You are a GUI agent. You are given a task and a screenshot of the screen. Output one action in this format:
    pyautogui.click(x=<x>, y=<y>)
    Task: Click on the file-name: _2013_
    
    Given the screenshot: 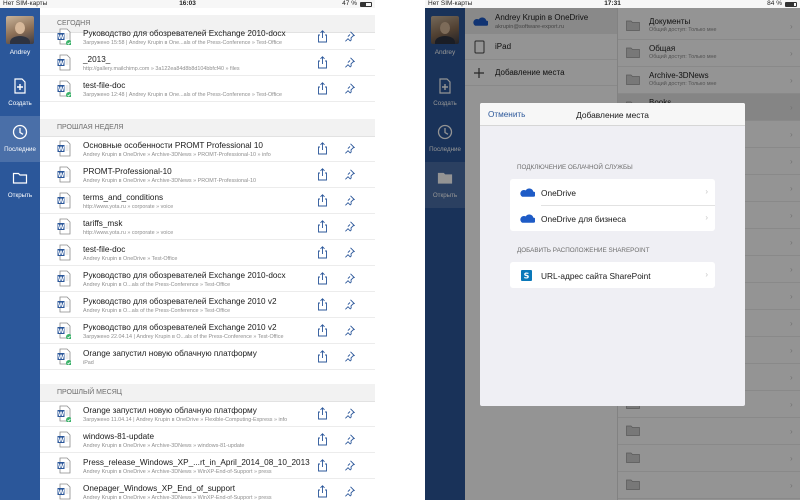 What is the action you would take?
    pyautogui.click(x=97, y=59)
    